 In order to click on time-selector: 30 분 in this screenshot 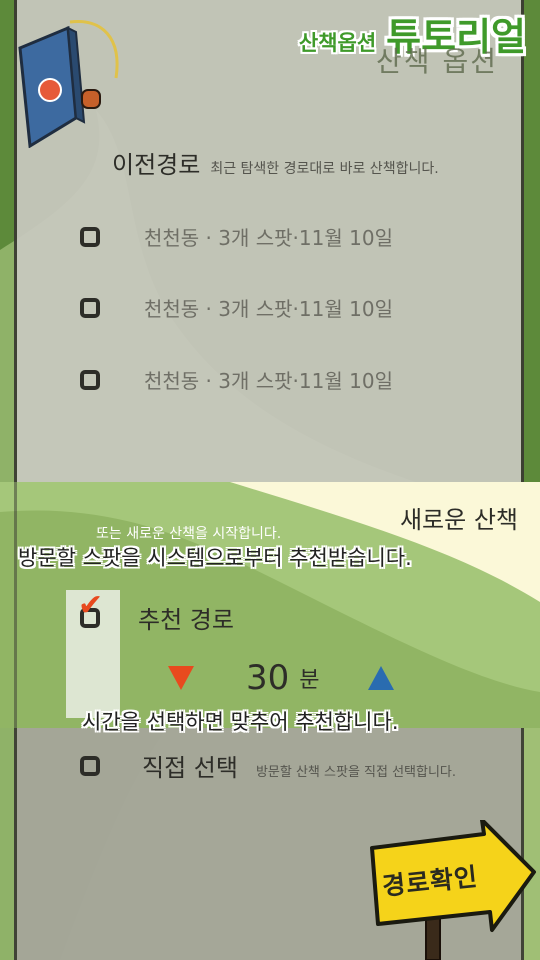, I will do `click(281, 678)`.